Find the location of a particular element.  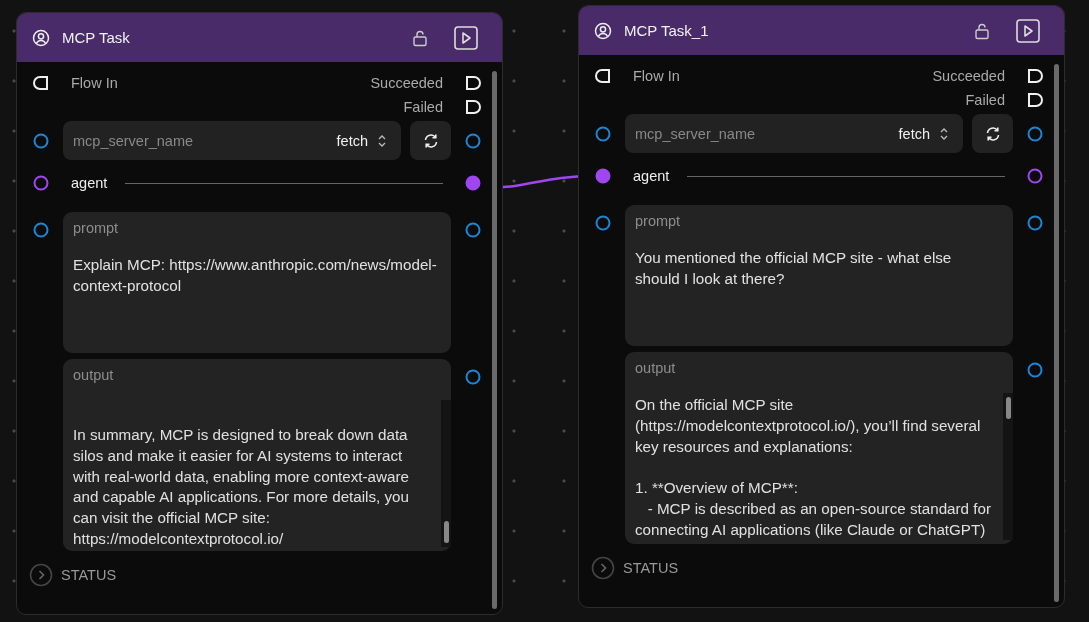

node-title: MCP Task_1 is located at coordinates (666, 30).